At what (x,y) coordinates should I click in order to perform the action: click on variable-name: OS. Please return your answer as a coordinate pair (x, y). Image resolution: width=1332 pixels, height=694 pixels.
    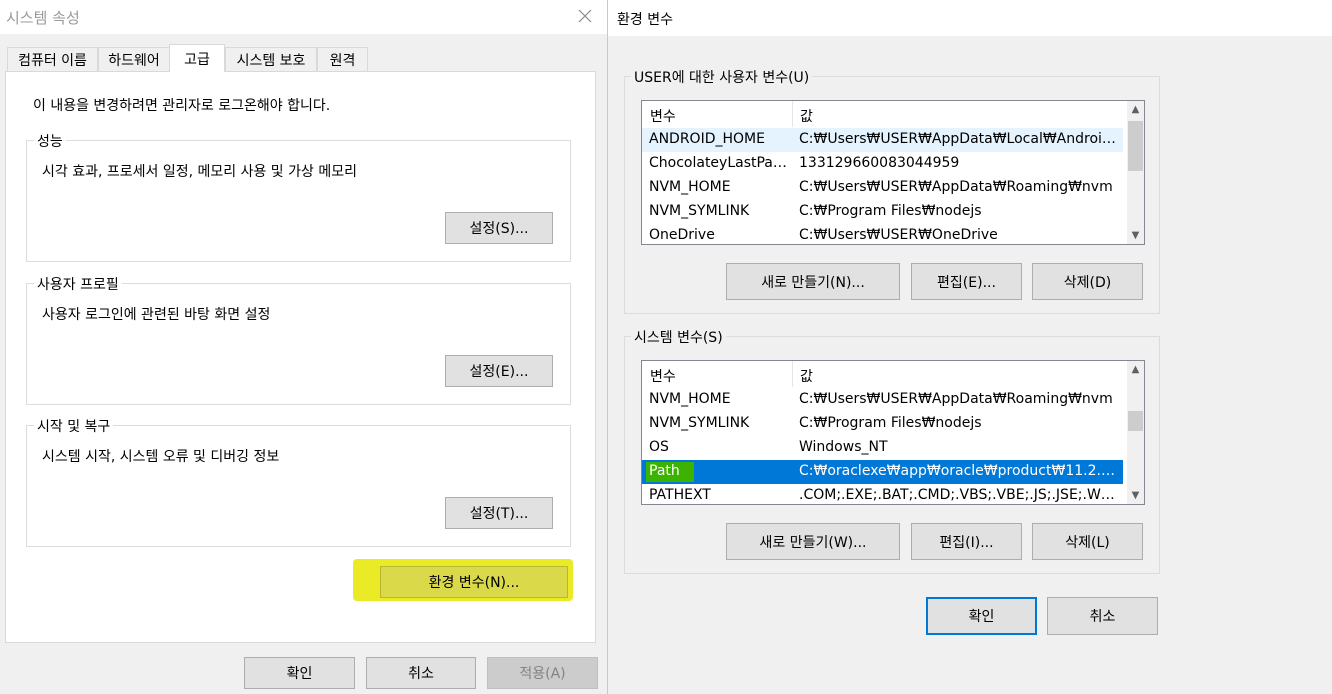
    Looking at the image, I should click on (659, 447).